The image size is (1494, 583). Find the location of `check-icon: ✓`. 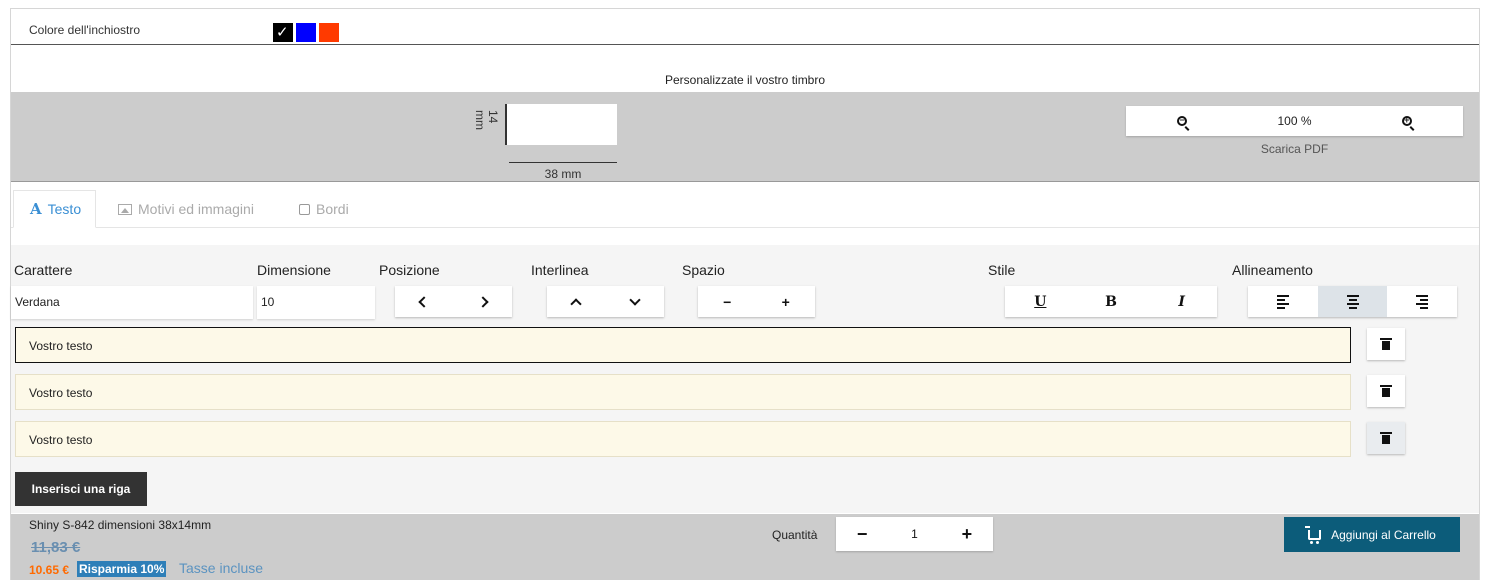

check-icon: ✓ is located at coordinates (282, 32).